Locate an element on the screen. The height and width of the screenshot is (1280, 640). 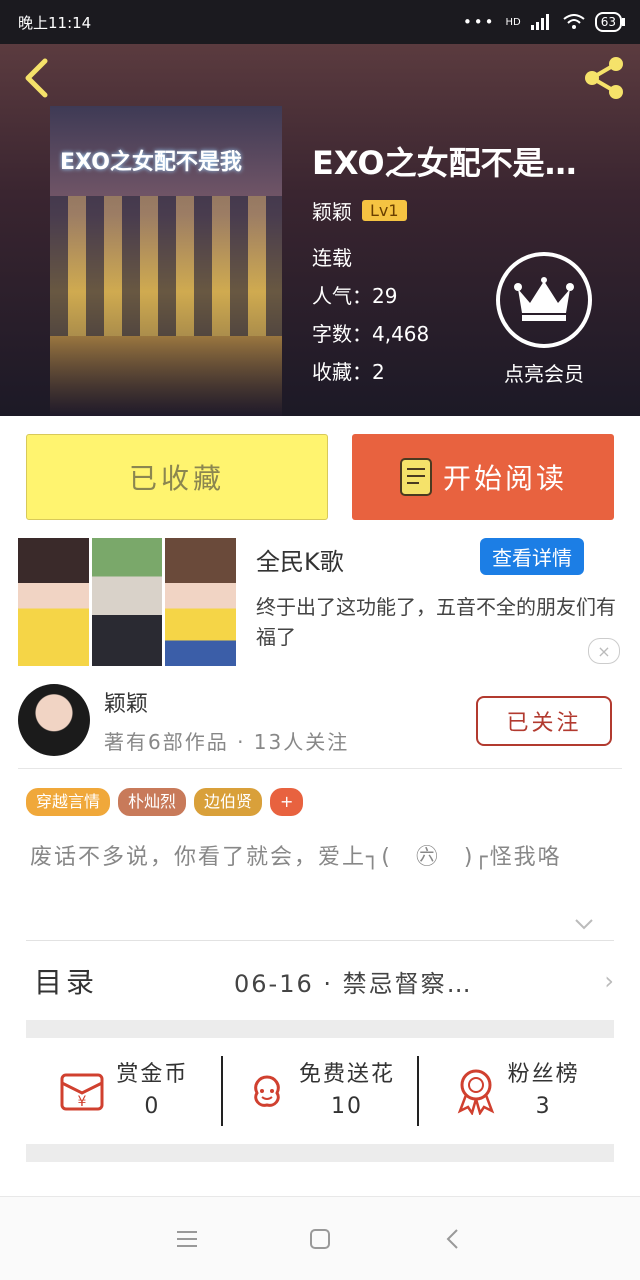
reward-coins-text: 赏金币 0 is located at coordinates (152, 1091).